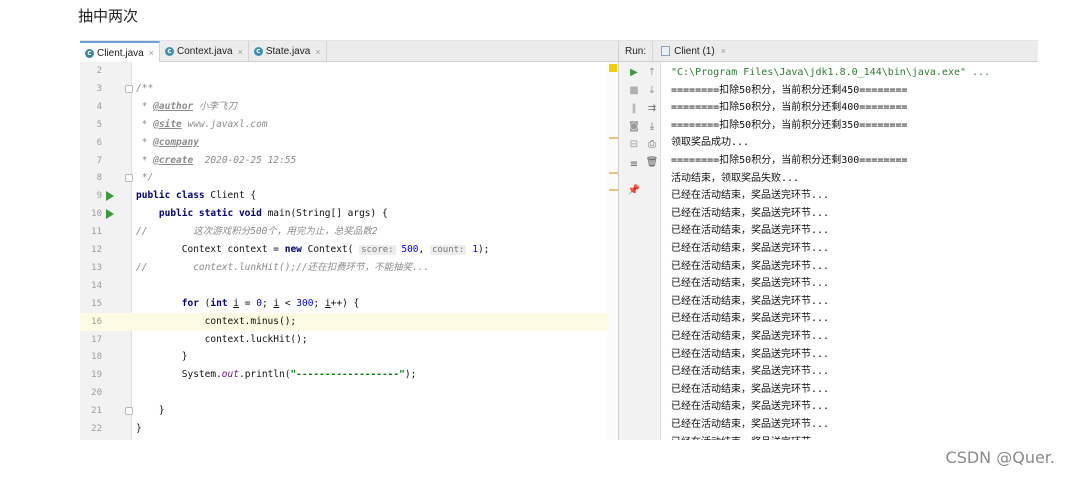 Image resolution: width=1069 pixels, height=478 pixels. I want to click on run-icon: ▶, so click(634, 73).